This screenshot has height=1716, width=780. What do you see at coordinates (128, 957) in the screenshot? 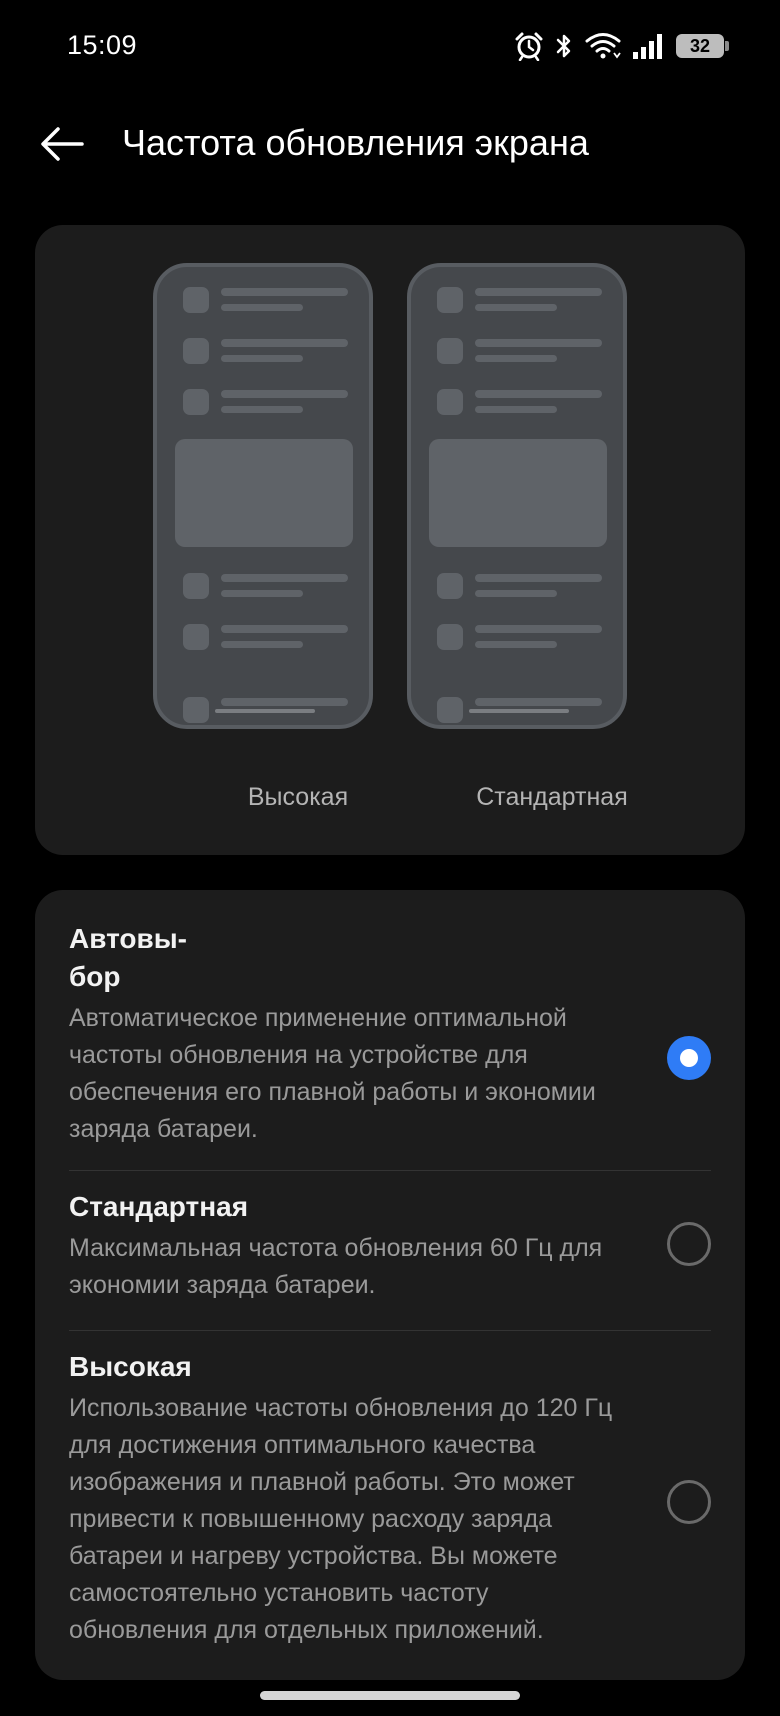
I see `option-title: Автовы- бор` at bounding box center [128, 957].